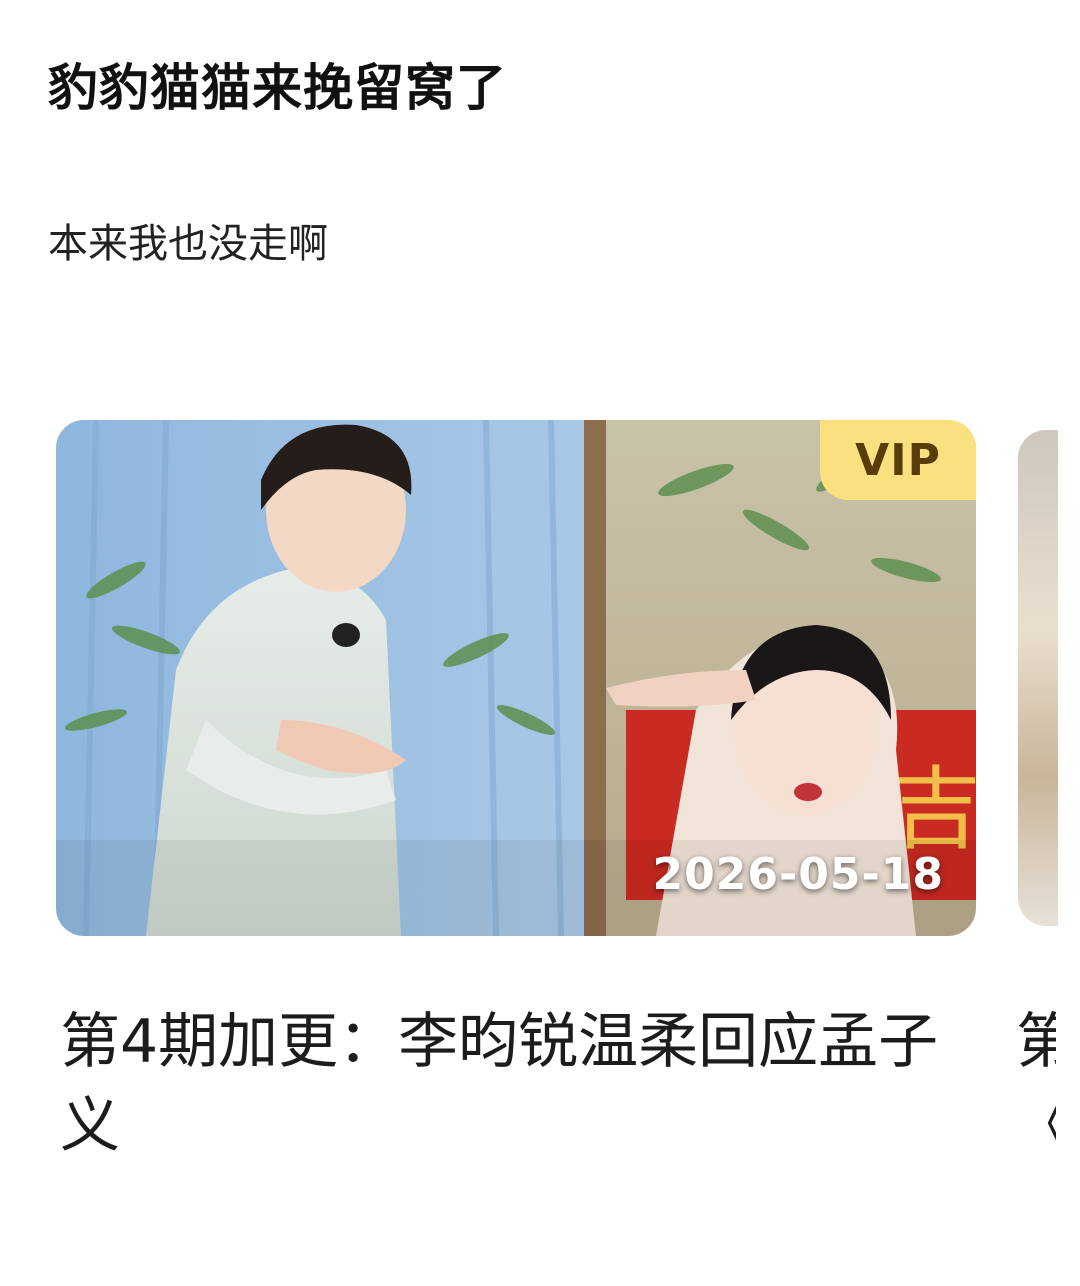 This screenshot has height=1286, width=1080. Describe the element at coordinates (1036, 1126) in the screenshot. I see `next-title-char-2: 《` at that location.